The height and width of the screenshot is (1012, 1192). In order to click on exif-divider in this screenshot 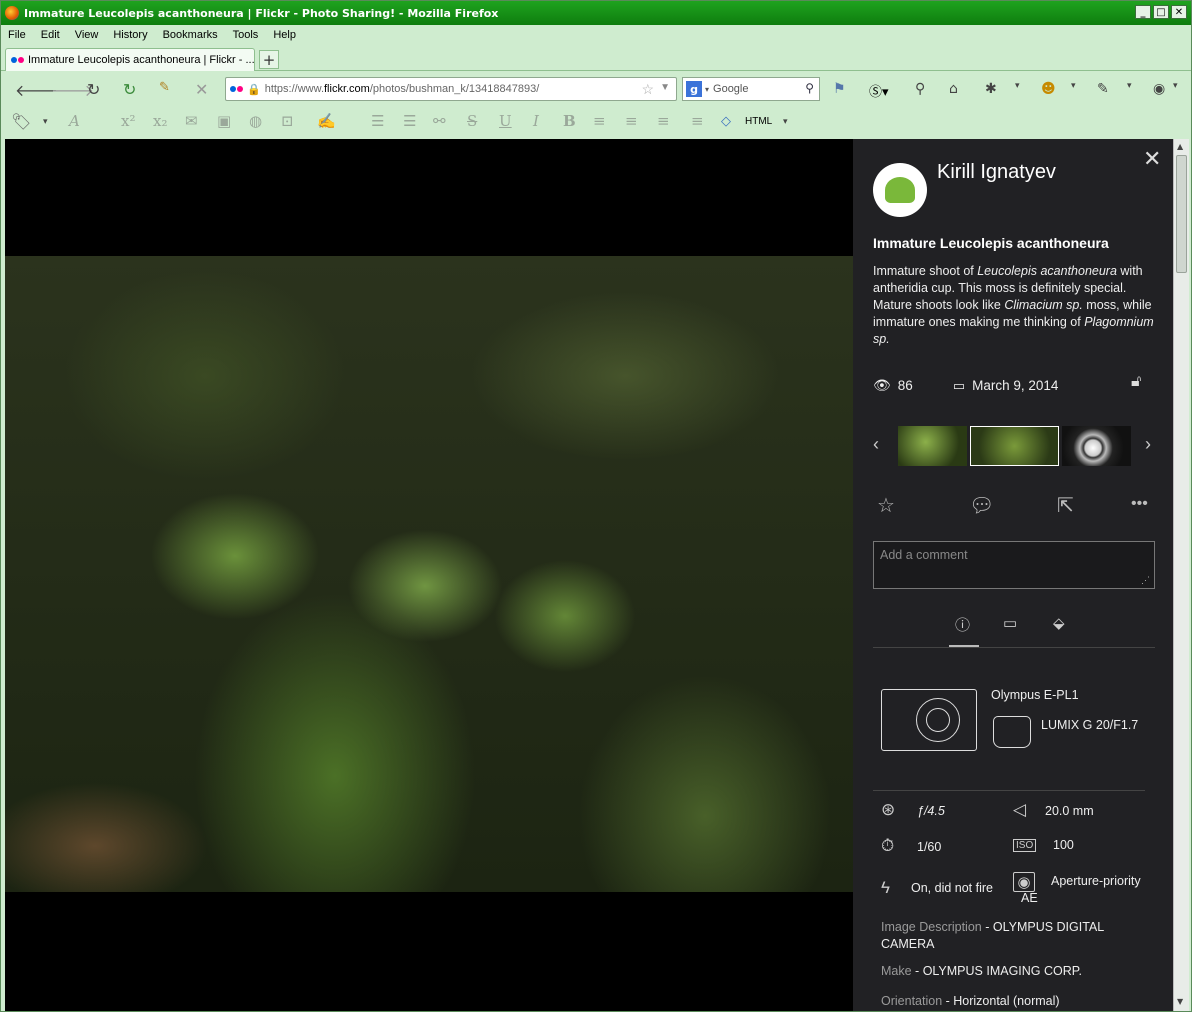, I will do `click(1009, 790)`.